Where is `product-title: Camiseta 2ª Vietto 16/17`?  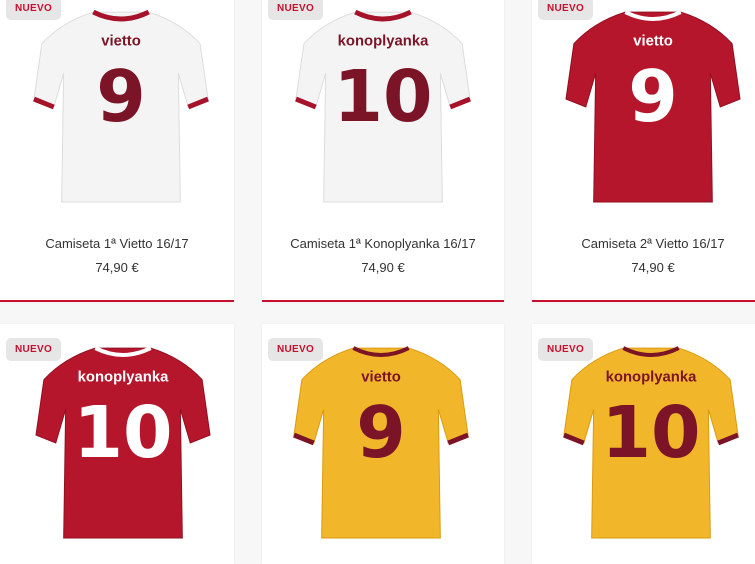
product-title: Camiseta 2ª Vietto 16/17 is located at coordinates (643, 243).